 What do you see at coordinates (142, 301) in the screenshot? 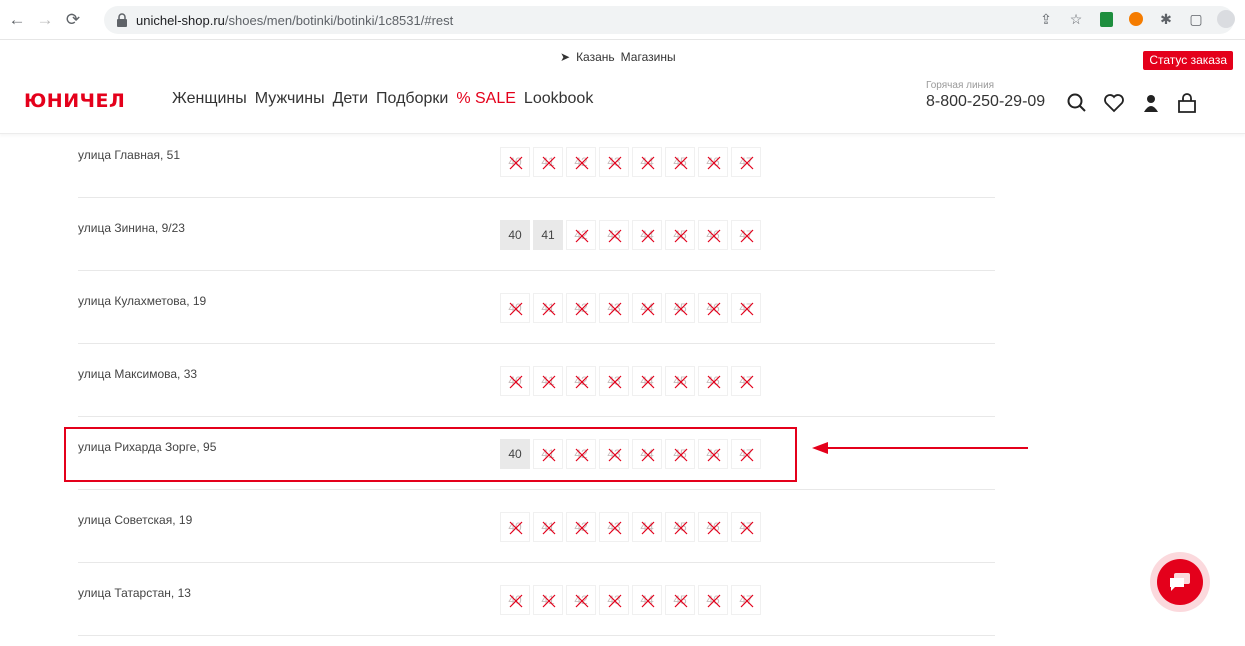
I see `store-address: улица Кулахметова, 19` at bounding box center [142, 301].